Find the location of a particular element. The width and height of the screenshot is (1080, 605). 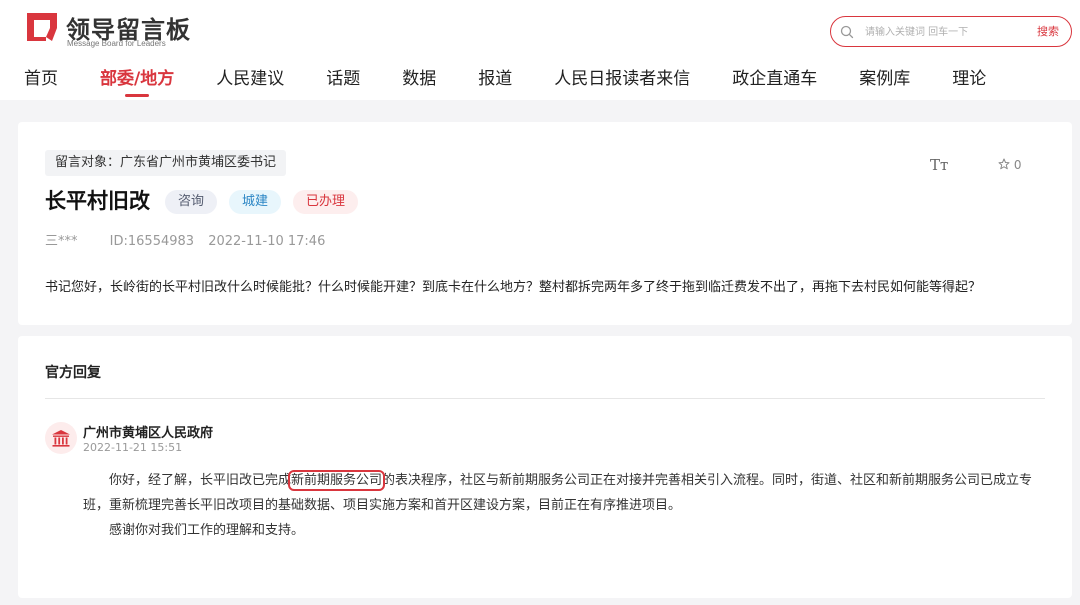

favorite-button: 0 is located at coordinates (1009, 165).